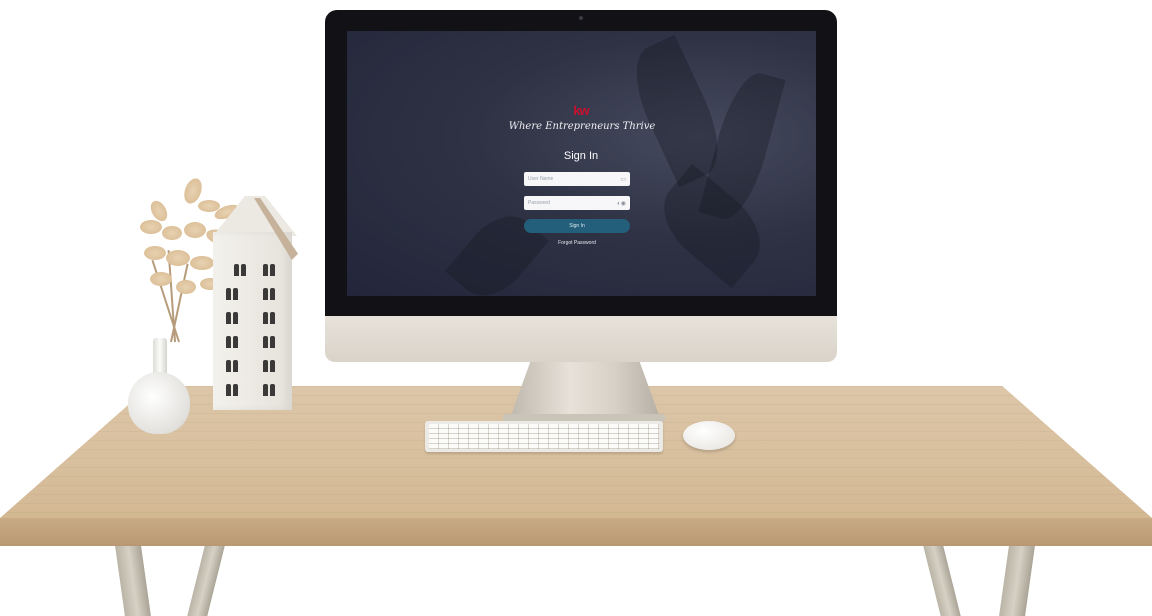 This screenshot has height=616, width=1152. Describe the element at coordinates (585, 389) in the screenshot. I see `monitor-stand` at that location.